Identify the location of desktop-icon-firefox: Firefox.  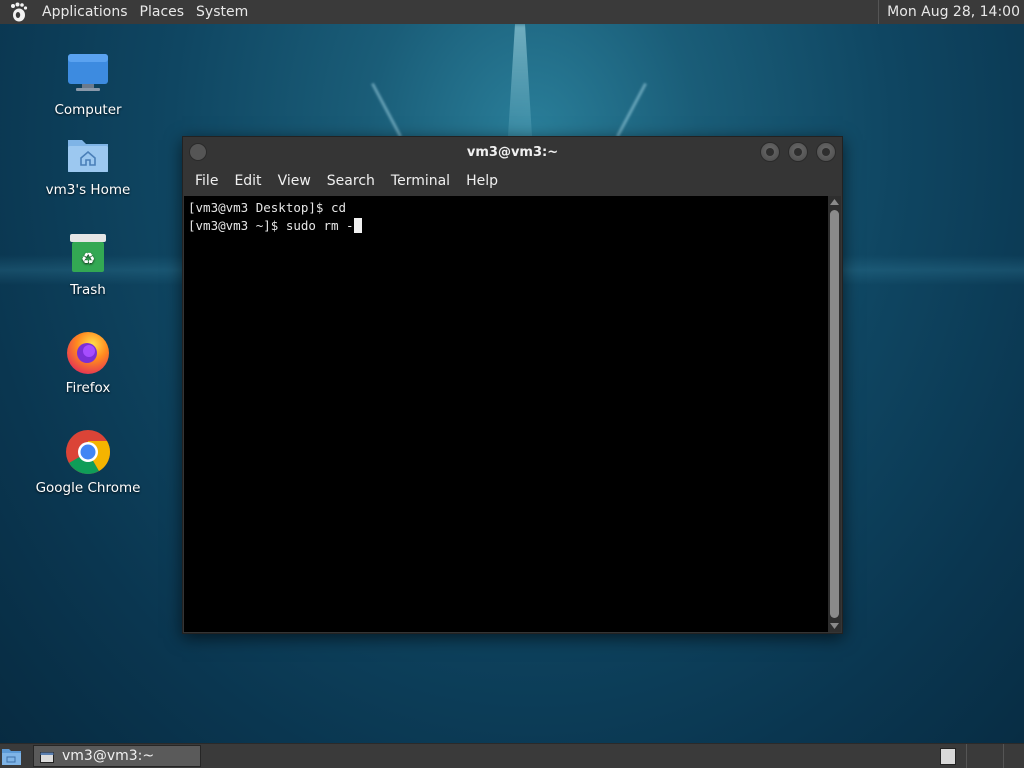
(88, 362).